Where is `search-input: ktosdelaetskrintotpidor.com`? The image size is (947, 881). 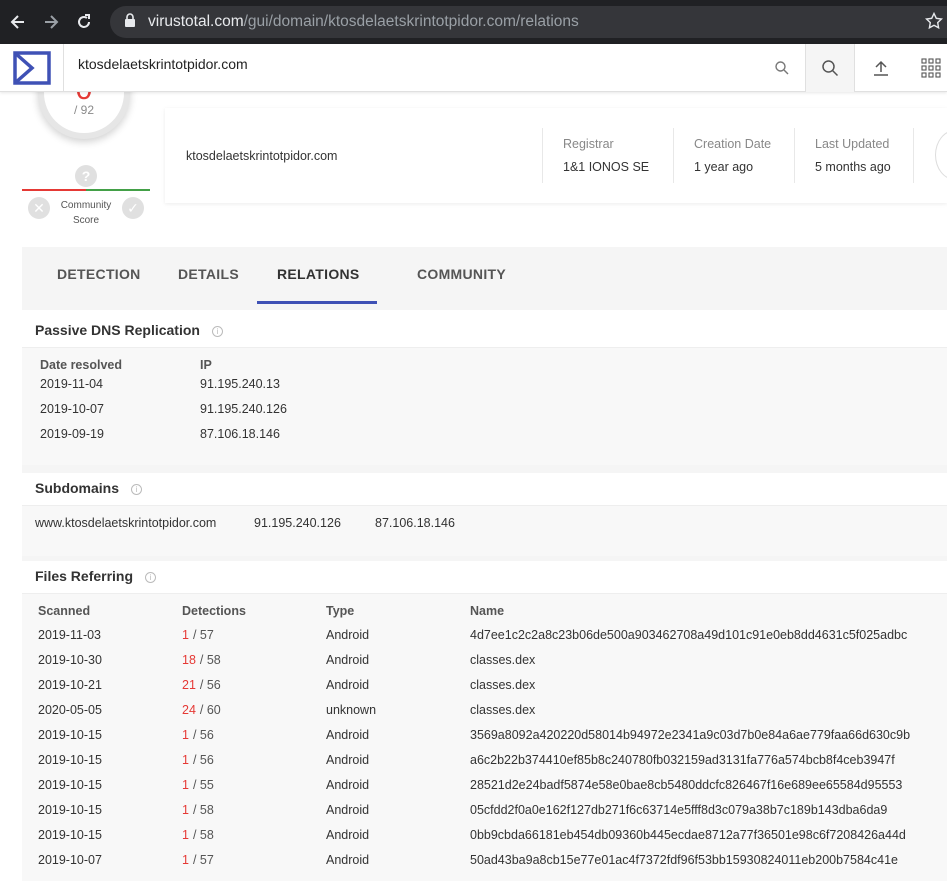
search-input: ktosdelaetskrintotpidor.com is located at coordinates (163, 64).